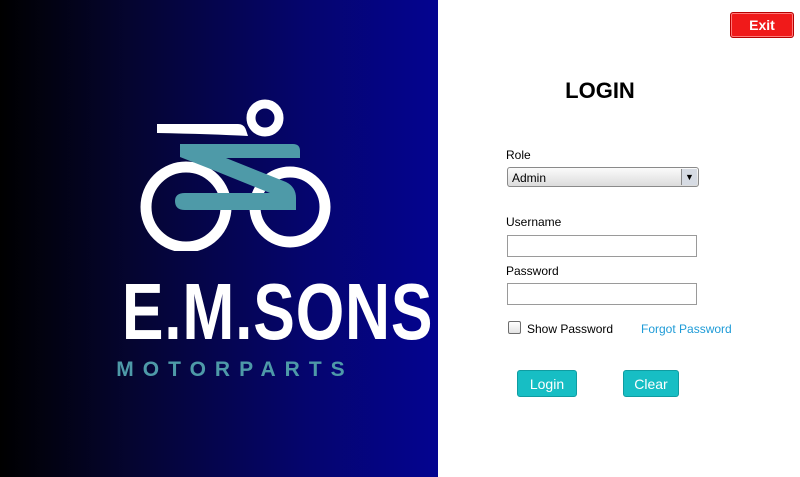 The image size is (800, 477). What do you see at coordinates (532, 271) in the screenshot?
I see `password-label: Password` at bounding box center [532, 271].